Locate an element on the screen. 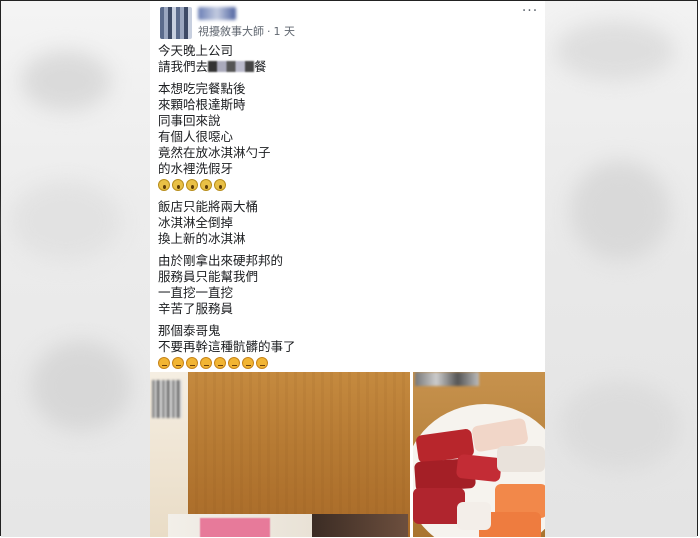  post-text-line: 服務員只能幫我們 is located at coordinates (208, 276).